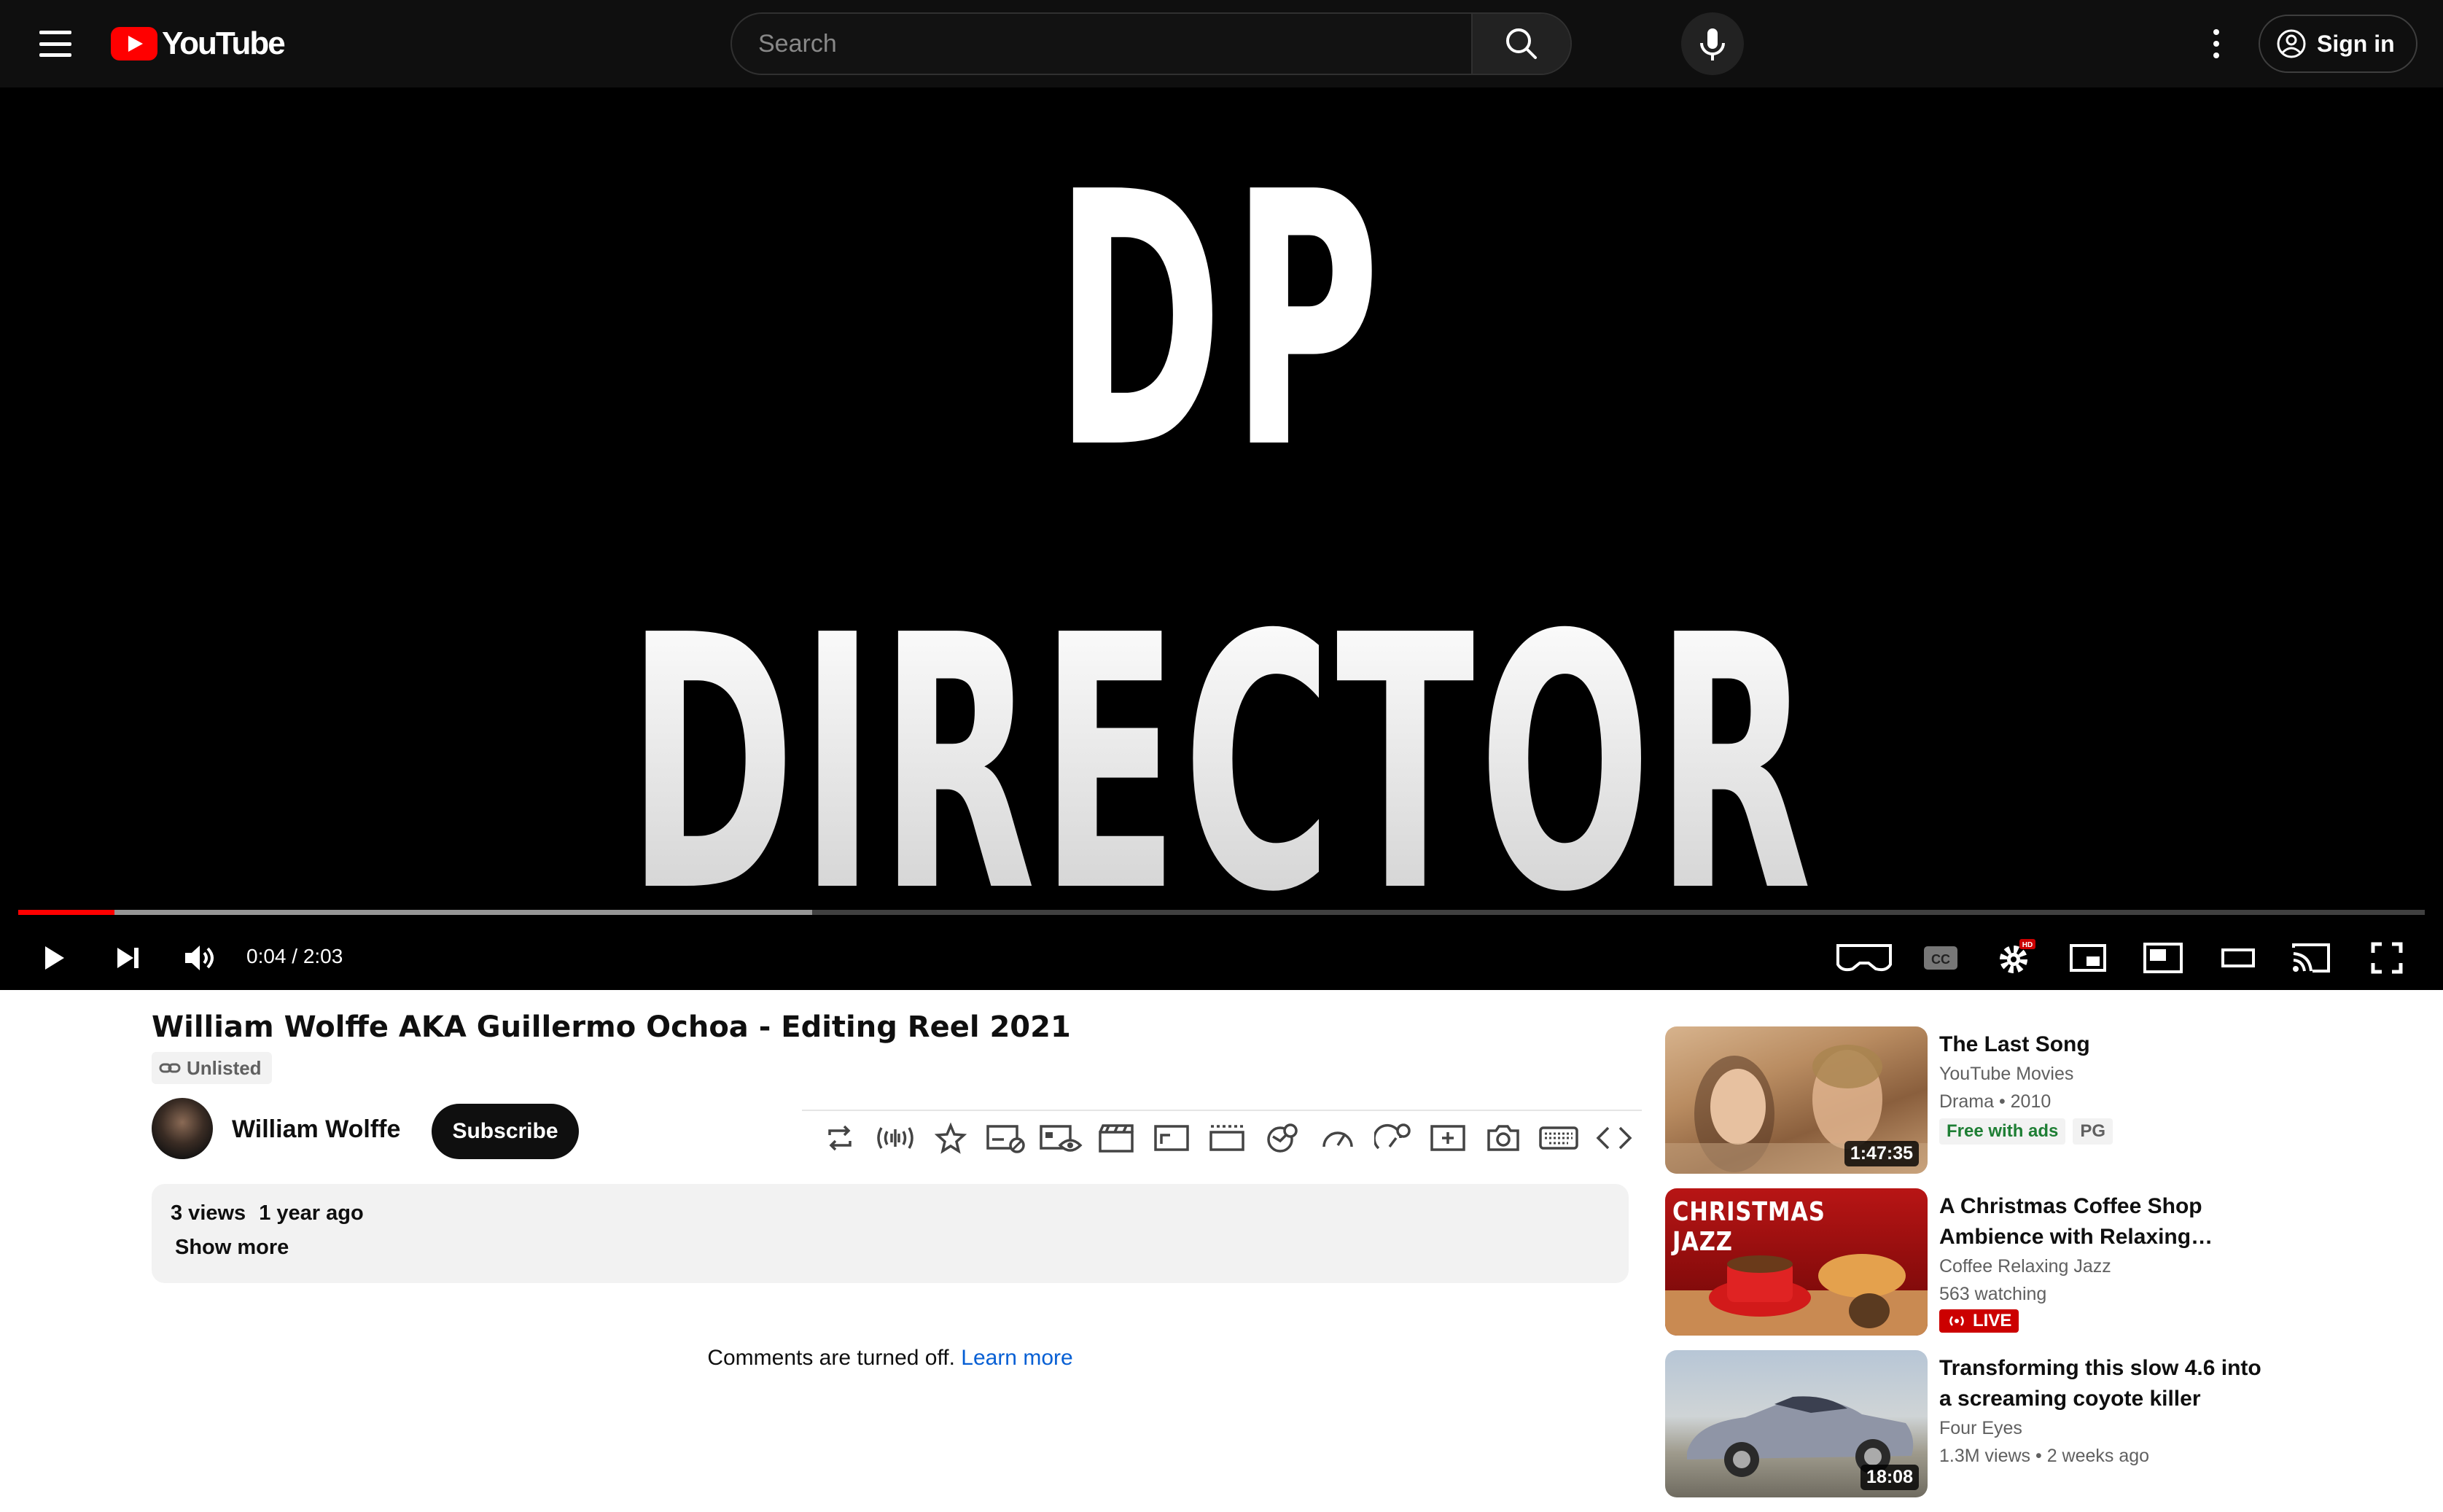 The image size is (2443, 1512). I want to click on ads-block-icon, so click(1006, 1138).